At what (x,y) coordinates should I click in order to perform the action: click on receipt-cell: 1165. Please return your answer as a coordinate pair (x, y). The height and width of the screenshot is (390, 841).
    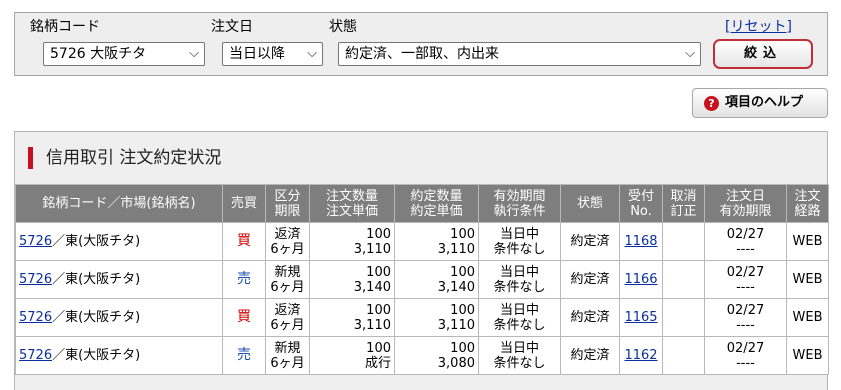
    Looking at the image, I should click on (641, 317).